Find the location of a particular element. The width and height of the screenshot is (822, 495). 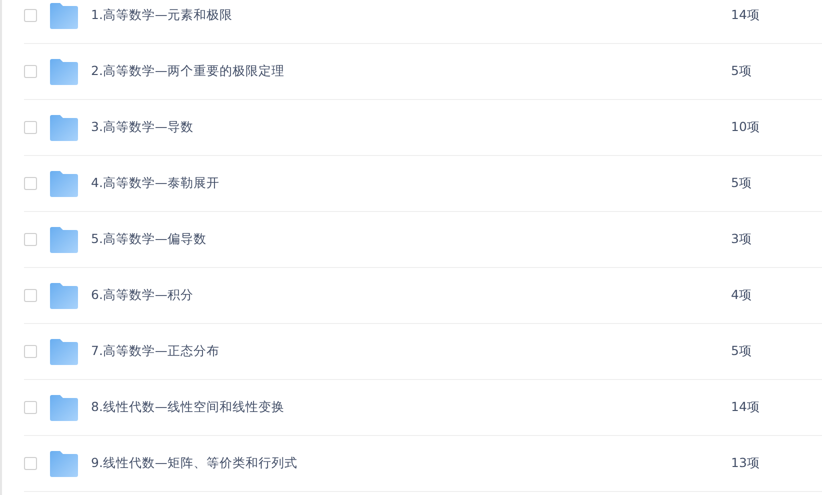

item-count: 13项 is located at coordinates (745, 463).